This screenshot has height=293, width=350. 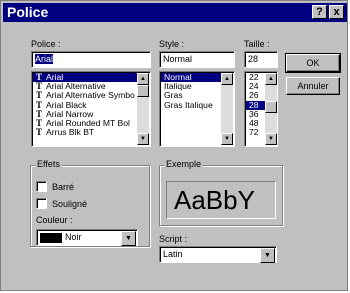 I want to click on style-list-item: Normal, so click(x=191, y=78).